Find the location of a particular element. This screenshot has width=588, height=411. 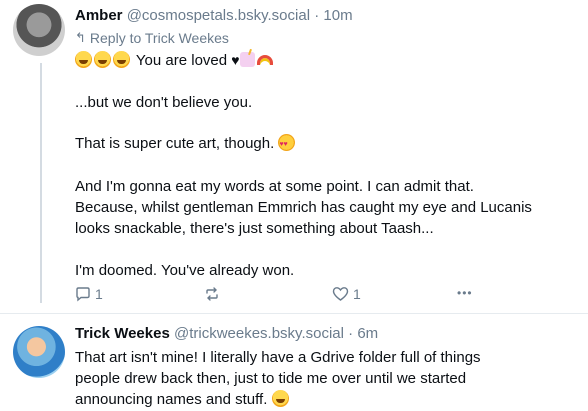

comment-icon is located at coordinates (83, 294).